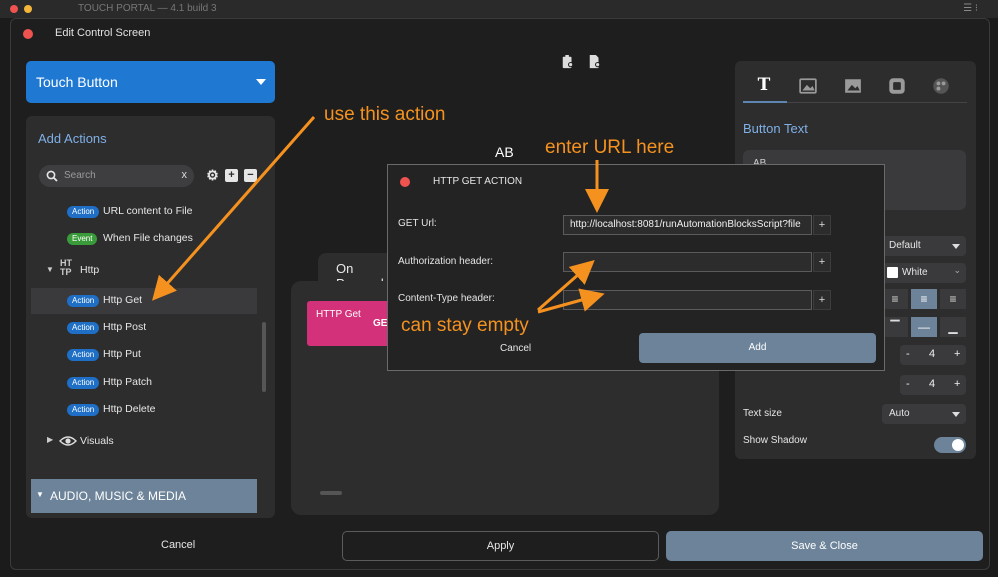  What do you see at coordinates (385, 114) in the screenshot?
I see `annotation-use-this-action: use this action` at bounding box center [385, 114].